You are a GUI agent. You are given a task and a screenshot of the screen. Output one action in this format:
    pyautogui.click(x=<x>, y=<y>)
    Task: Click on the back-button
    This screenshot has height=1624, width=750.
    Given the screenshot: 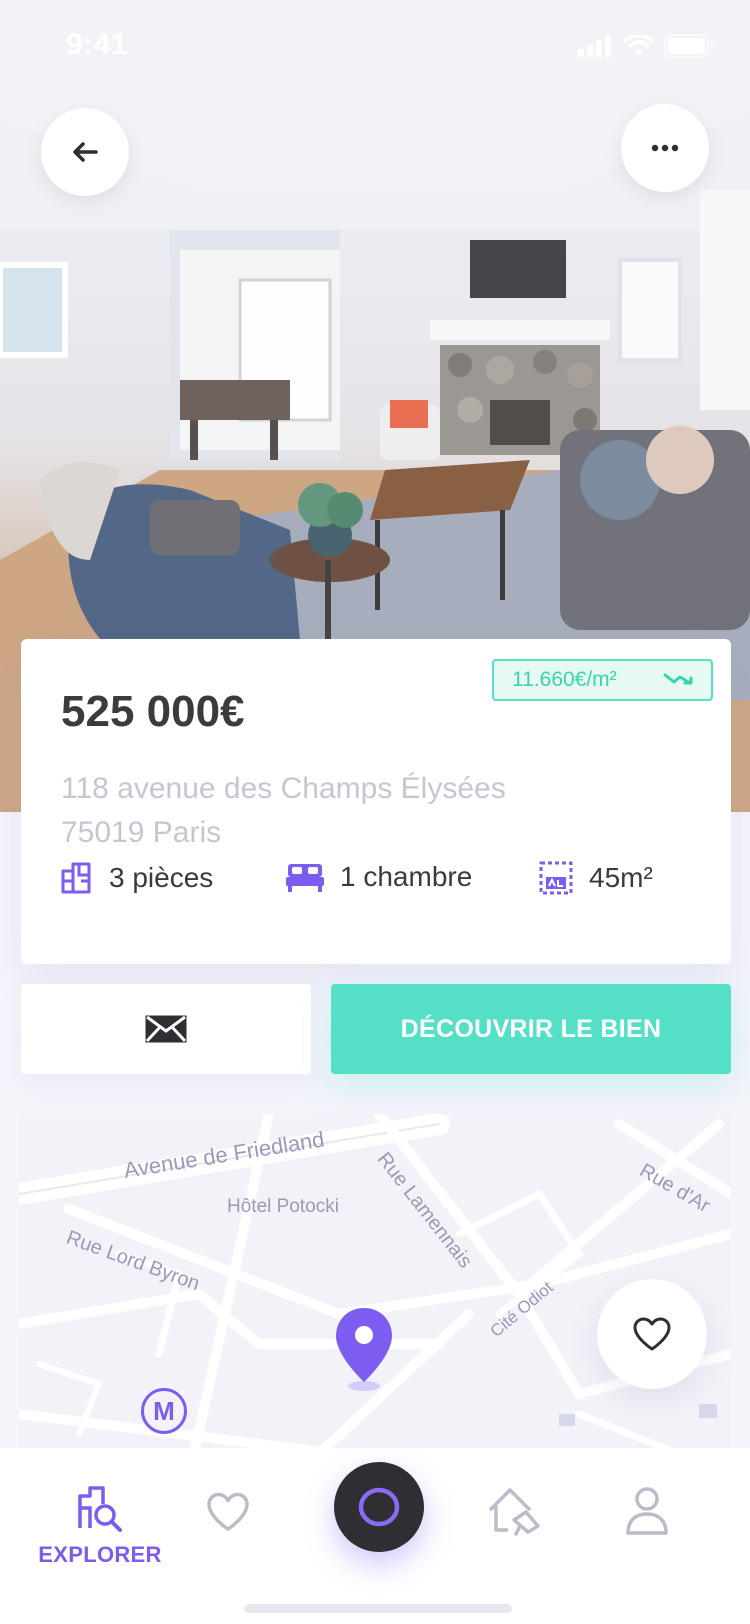 What is the action you would take?
    pyautogui.click(x=85, y=152)
    